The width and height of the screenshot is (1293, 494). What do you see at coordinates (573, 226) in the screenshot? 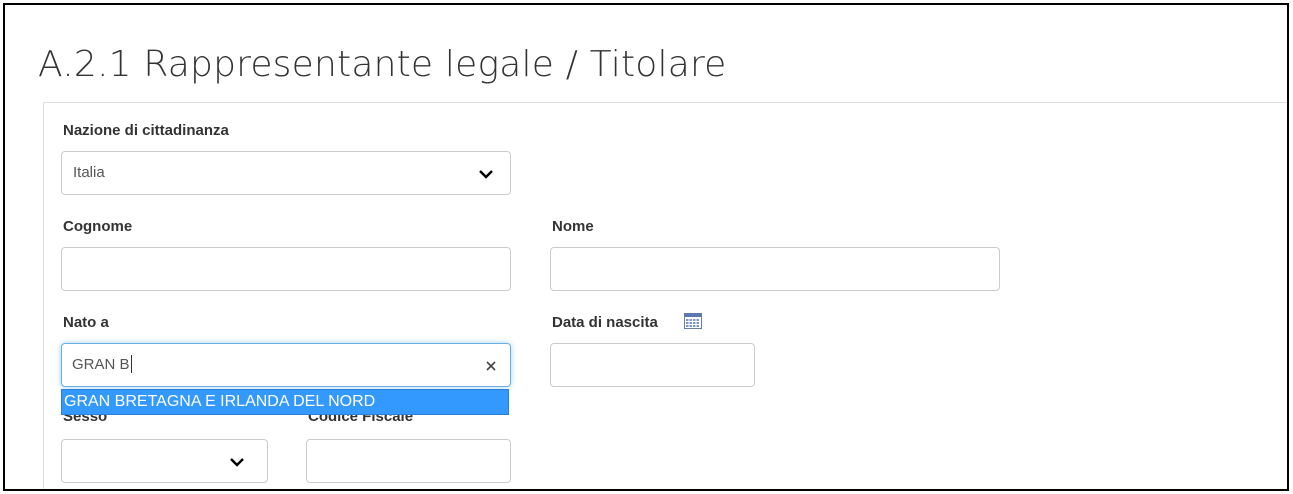
I see `name-label: Nome` at bounding box center [573, 226].